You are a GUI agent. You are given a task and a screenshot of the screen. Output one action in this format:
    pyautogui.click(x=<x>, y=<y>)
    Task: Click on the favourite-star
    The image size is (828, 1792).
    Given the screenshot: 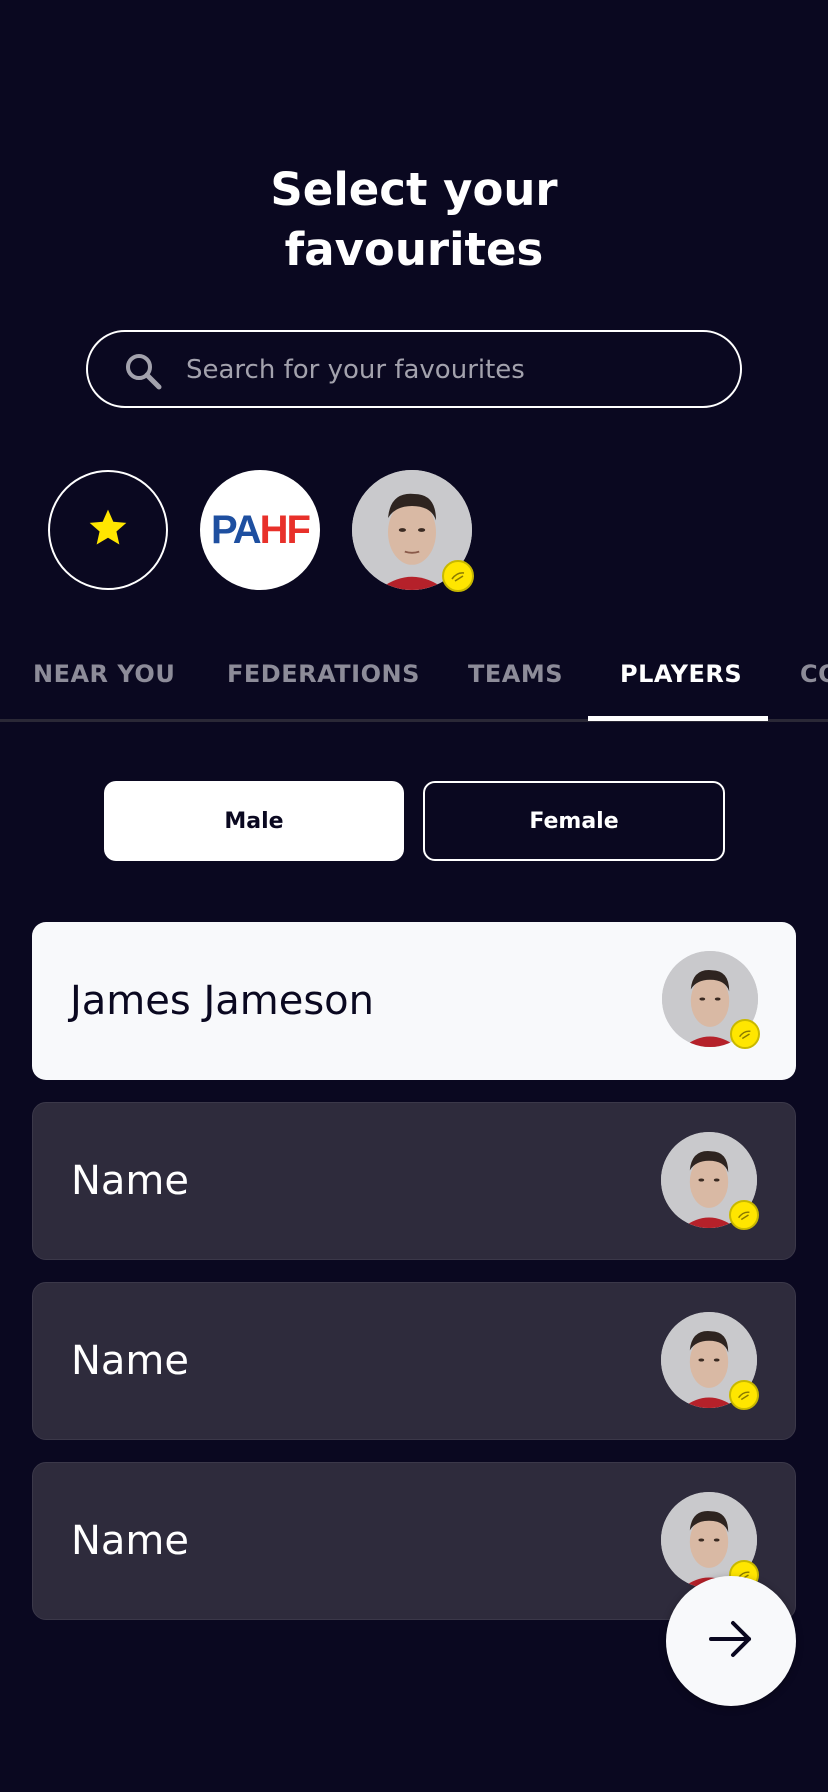 What is the action you would take?
    pyautogui.click(x=108, y=530)
    